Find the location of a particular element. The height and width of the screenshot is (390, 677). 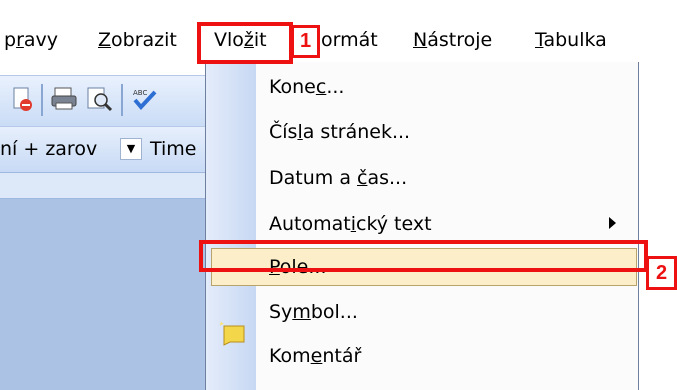

annotation-label-2: 2 is located at coordinates (661, 273).